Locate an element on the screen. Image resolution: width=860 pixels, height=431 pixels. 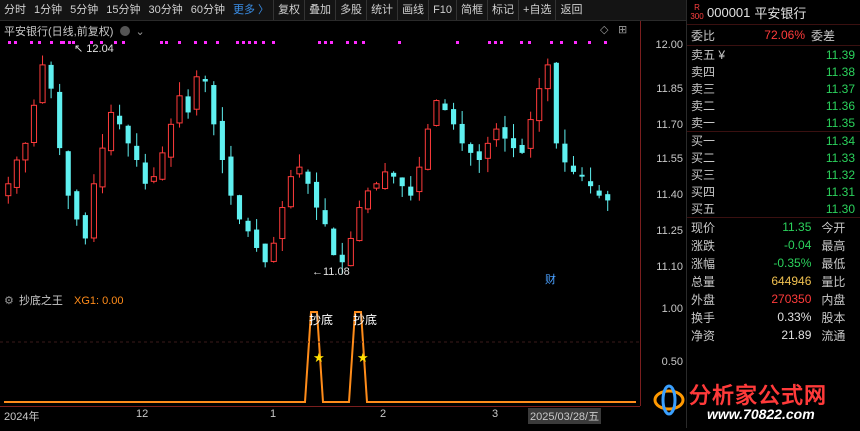
gear-icon: ⚙ is located at coordinates (9, 301).